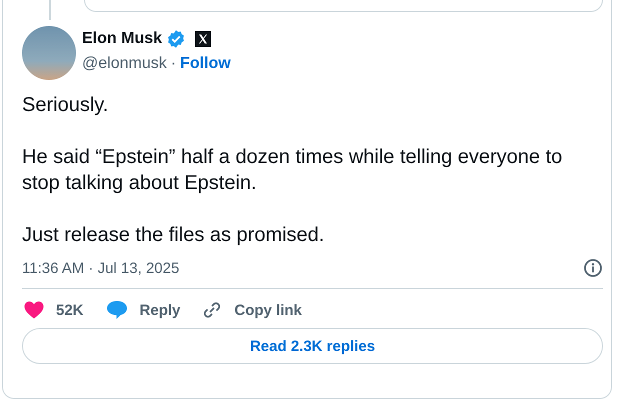 The width and height of the screenshot is (618, 405). I want to click on tweet-paragraph: He said “Epstein” half a dozen times while telling everyone to stop talking about Epstein., so click(293, 170).